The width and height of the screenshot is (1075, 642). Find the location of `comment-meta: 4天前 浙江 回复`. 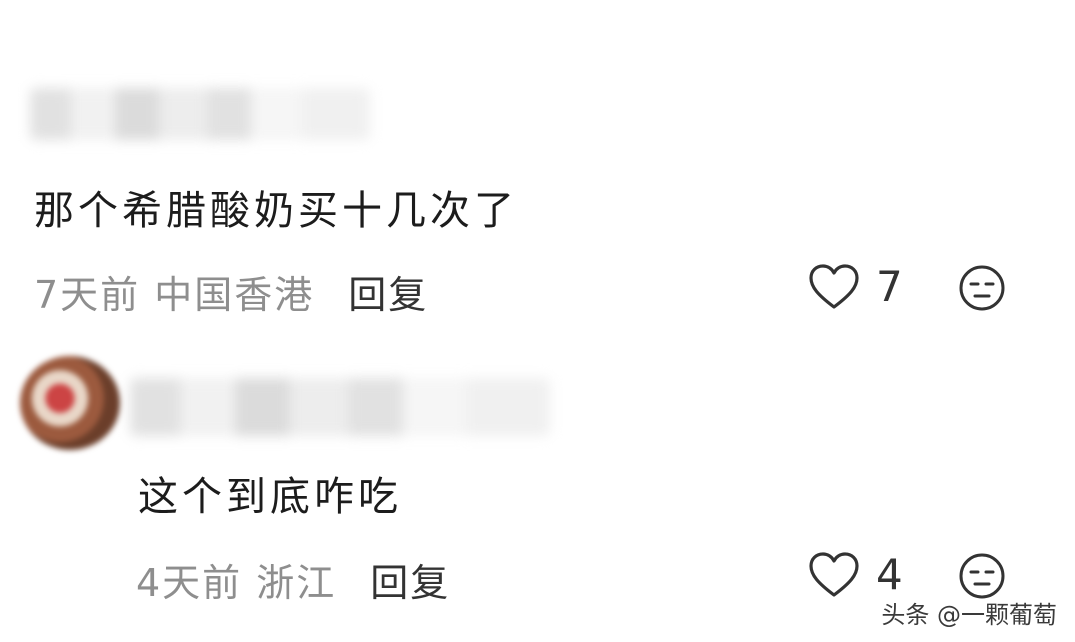

comment-meta: 4天前 浙江 回复 is located at coordinates (293, 579).